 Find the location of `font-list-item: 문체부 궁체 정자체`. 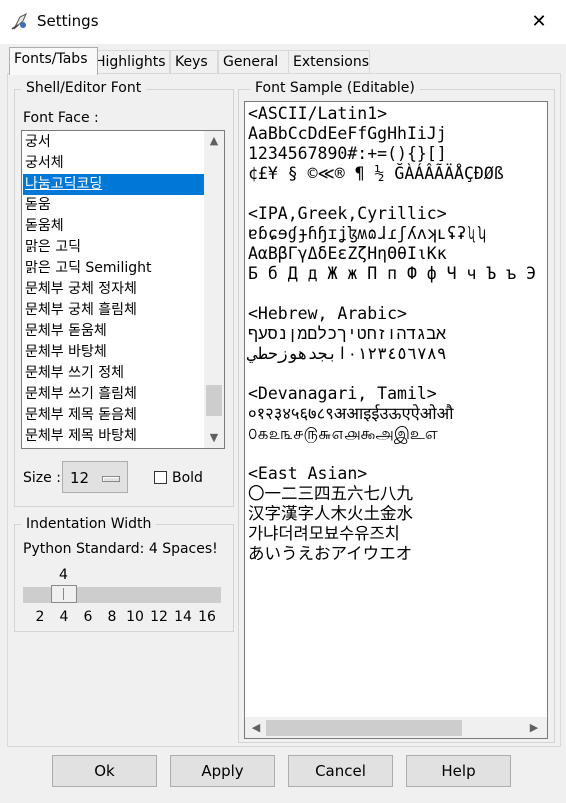

font-list-item: 문체부 궁체 정자체 is located at coordinates (114, 289).